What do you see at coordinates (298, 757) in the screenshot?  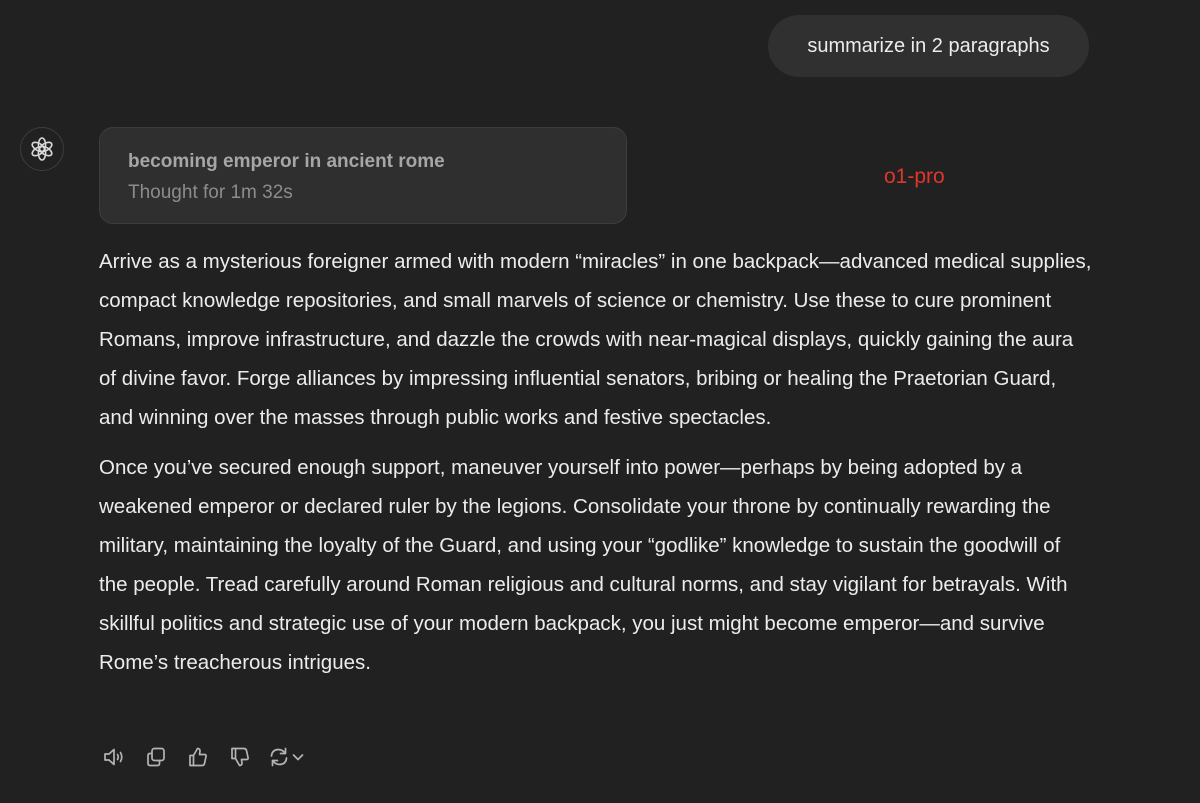 I see `chevron-down-icon` at bounding box center [298, 757].